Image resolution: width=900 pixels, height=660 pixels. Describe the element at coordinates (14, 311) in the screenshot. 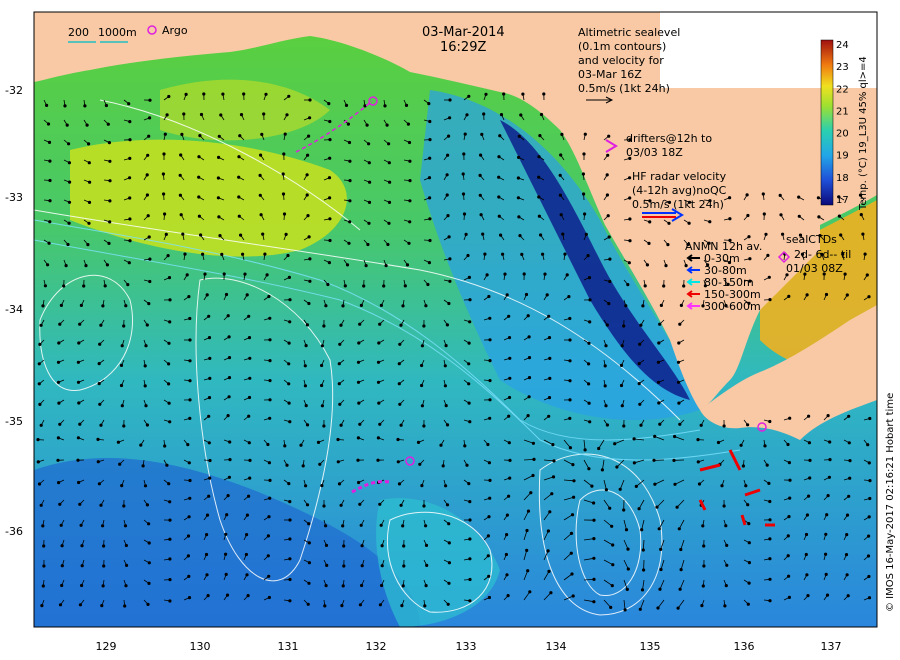

I see `y-axis: -32 -33 -34 -35 -36` at that location.